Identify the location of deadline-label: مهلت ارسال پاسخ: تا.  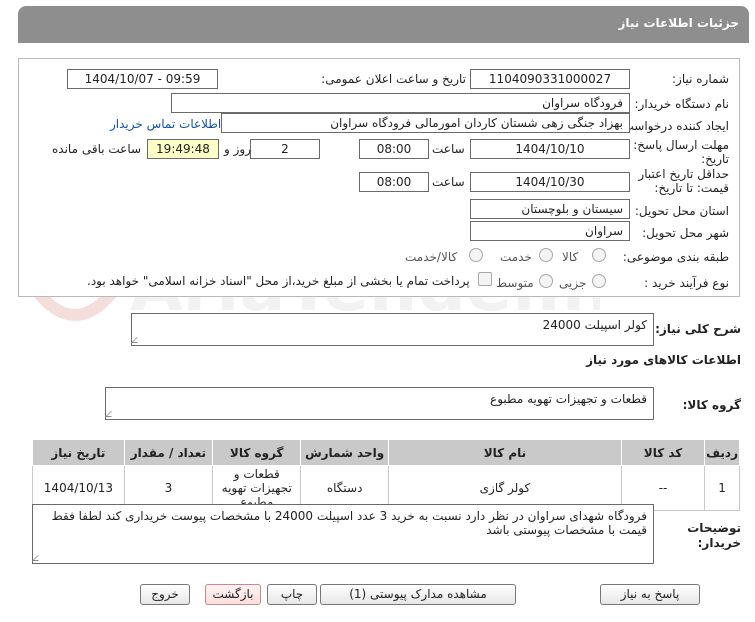
(675, 145).